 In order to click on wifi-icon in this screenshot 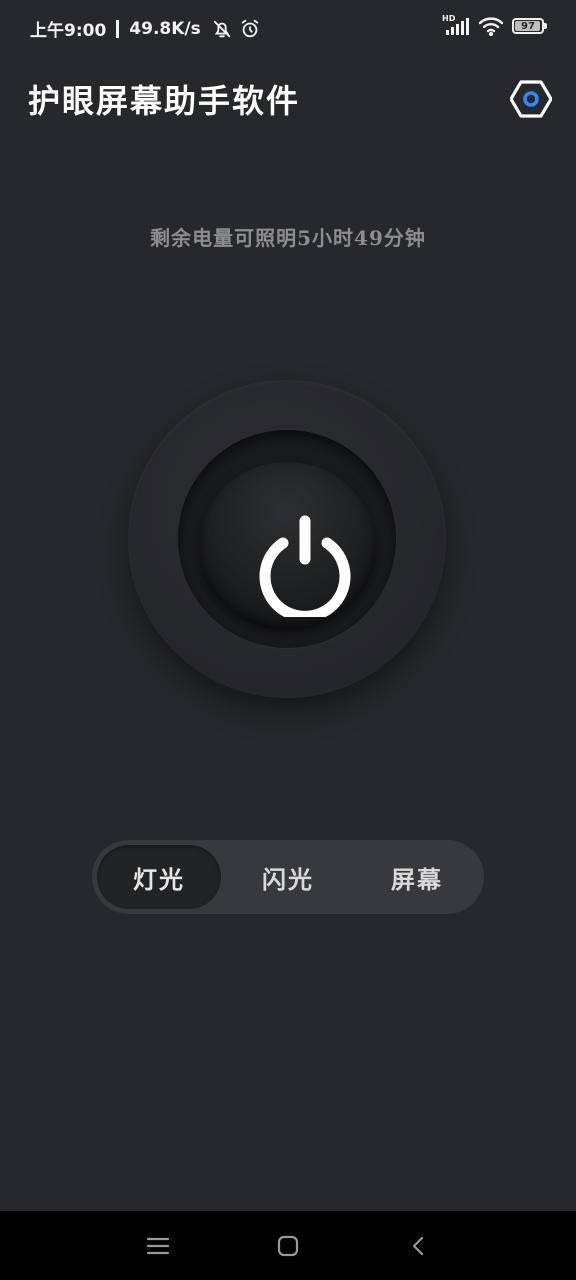, I will do `click(491, 26)`.